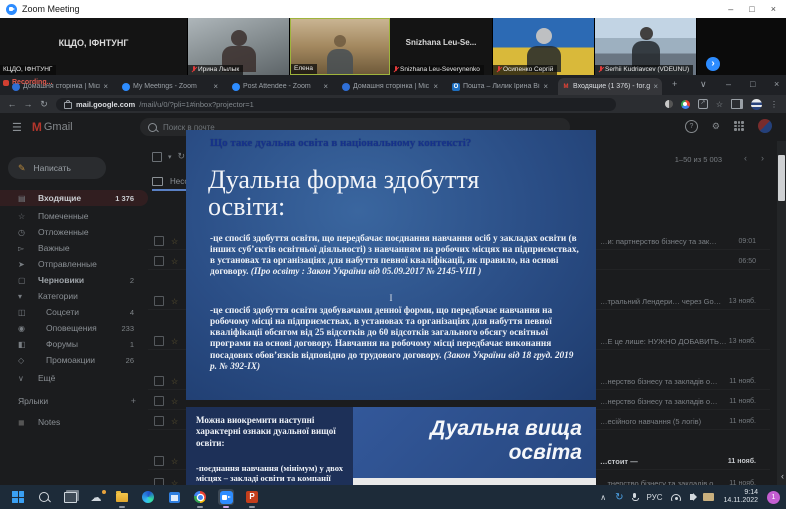 This screenshot has width=786, height=509. What do you see at coordinates (668, 104) in the screenshot?
I see `extension-icon` at bounding box center [668, 104].